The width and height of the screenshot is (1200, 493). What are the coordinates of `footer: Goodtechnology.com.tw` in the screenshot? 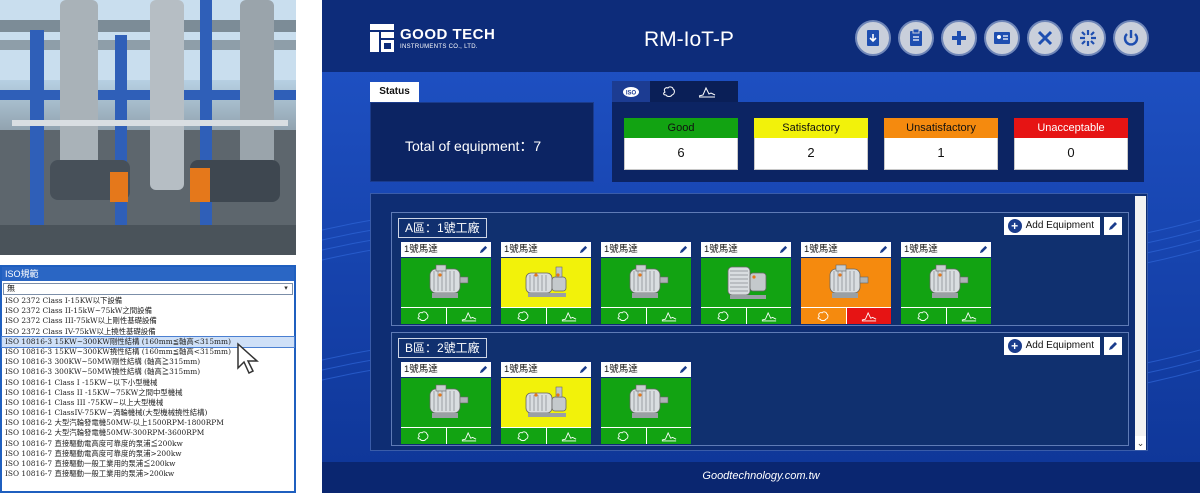 It's located at (761, 477).